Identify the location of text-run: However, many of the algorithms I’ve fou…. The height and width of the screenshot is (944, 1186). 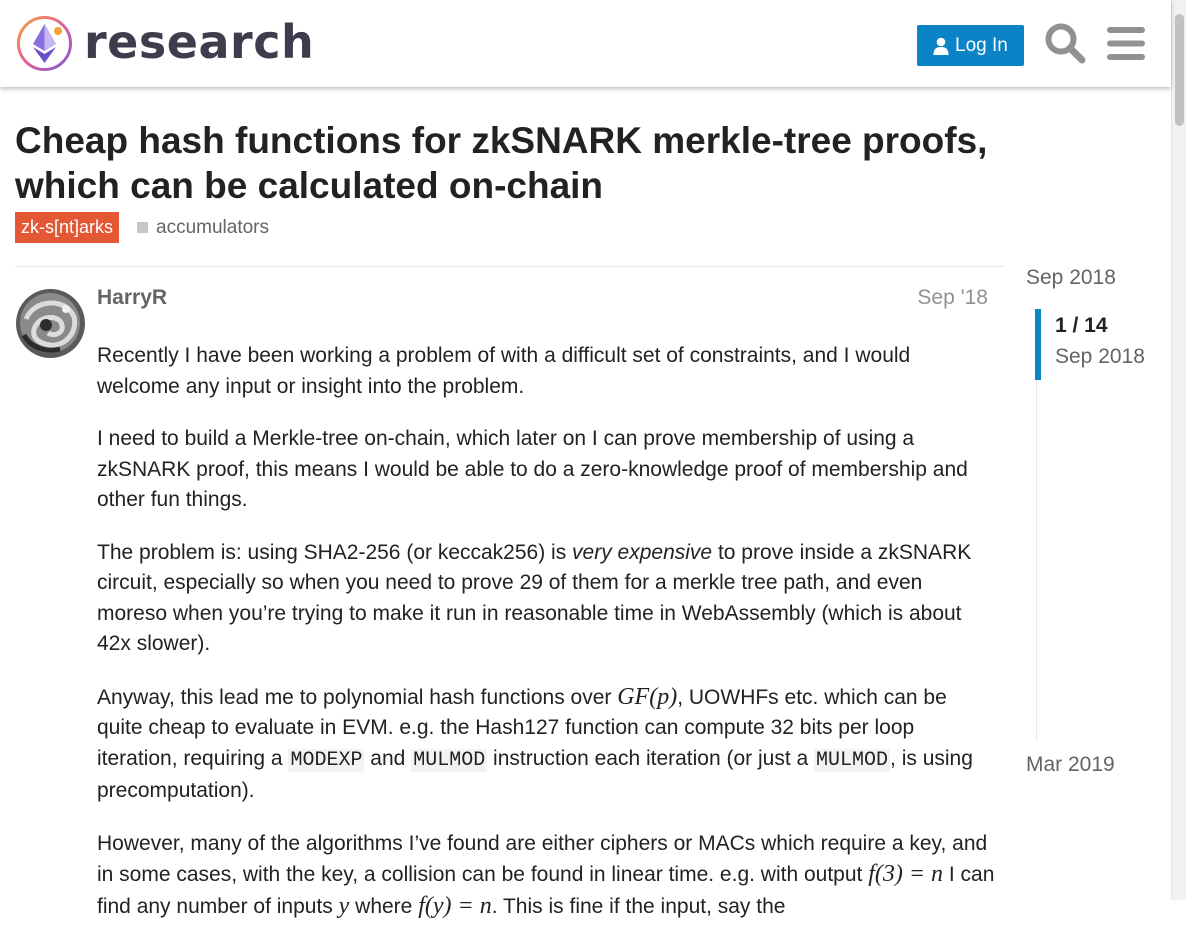
(542, 859).